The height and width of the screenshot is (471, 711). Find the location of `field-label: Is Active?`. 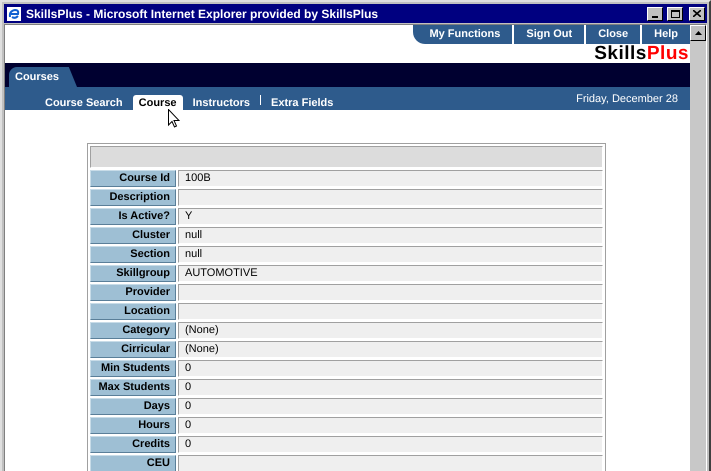

field-label: Is Active? is located at coordinates (133, 216).